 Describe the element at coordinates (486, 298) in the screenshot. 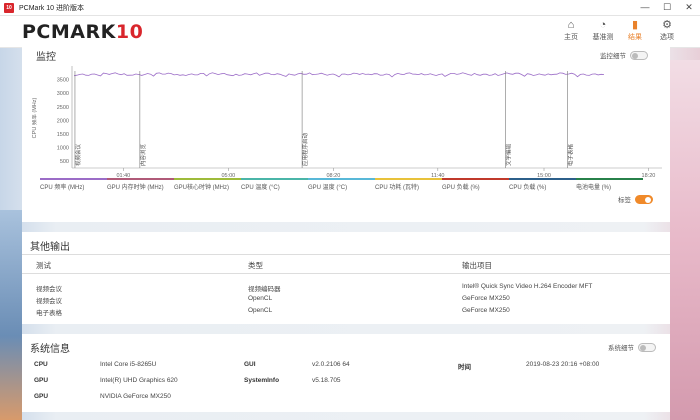

I see `table-cell: GeForce MX250` at that location.